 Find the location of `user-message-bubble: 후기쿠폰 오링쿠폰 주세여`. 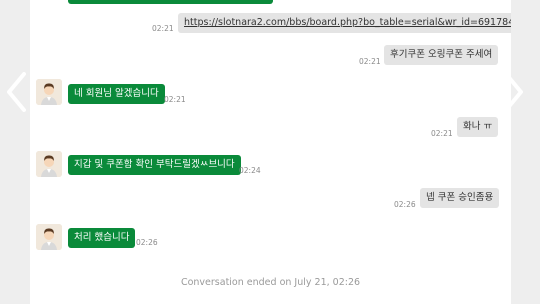

user-message-bubble: 후기쿠폰 오링쿠폰 주세여 is located at coordinates (441, 55).